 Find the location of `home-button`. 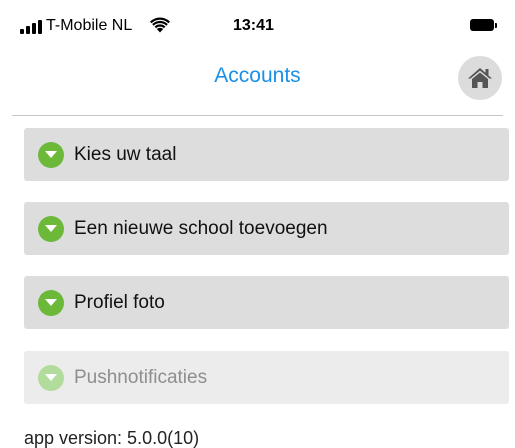

home-button is located at coordinates (480, 78).